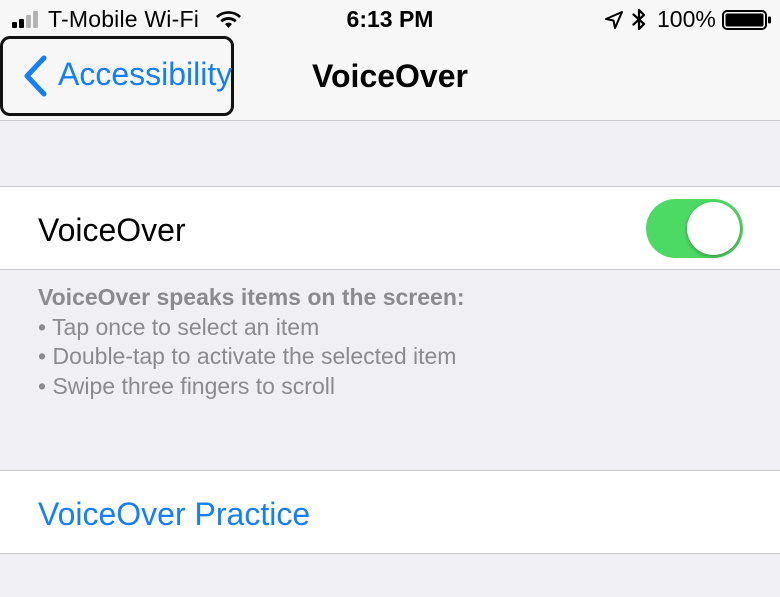 The width and height of the screenshot is (780, 597). What do you see at coordinates (251, 297) in the screenshot?
I see `description-heading: VoiceOver speaks items on the screen:` at bounding box center [251, 297].